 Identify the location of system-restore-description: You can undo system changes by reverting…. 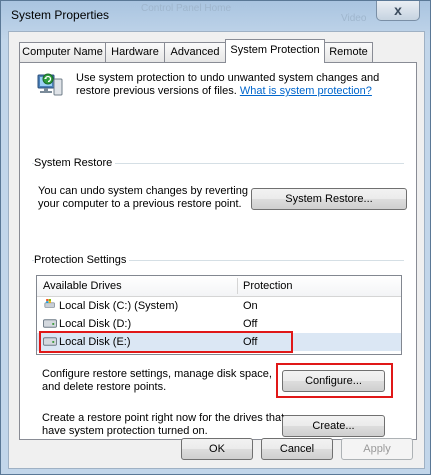
(143, 197).